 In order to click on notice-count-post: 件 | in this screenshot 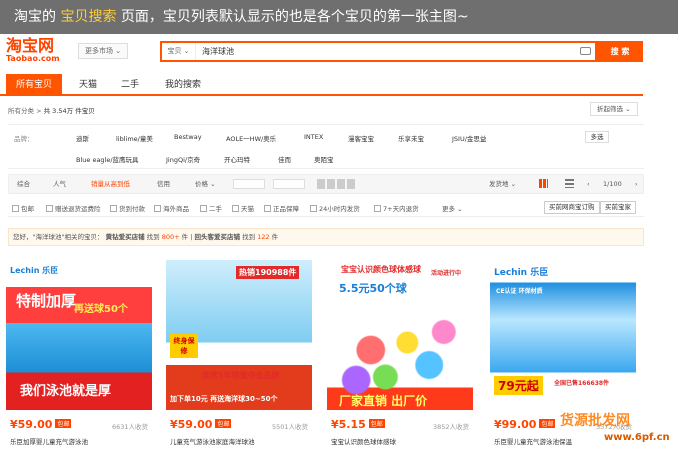, I will do `click(187, 237)`.